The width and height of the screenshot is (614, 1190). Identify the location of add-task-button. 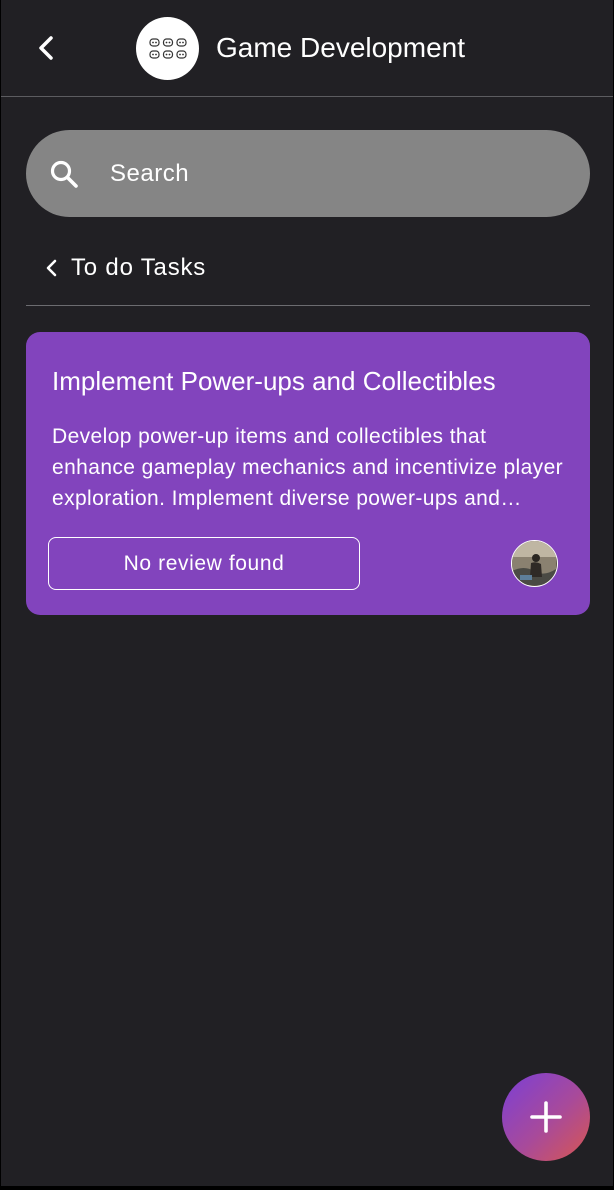
(546, 1117).